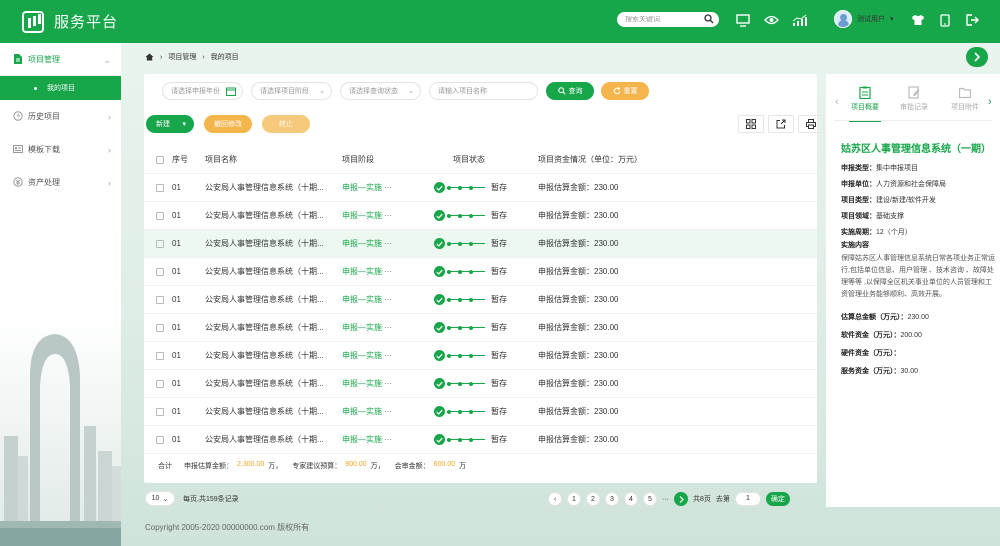  I want to click on right-icons, so click(945, 20).